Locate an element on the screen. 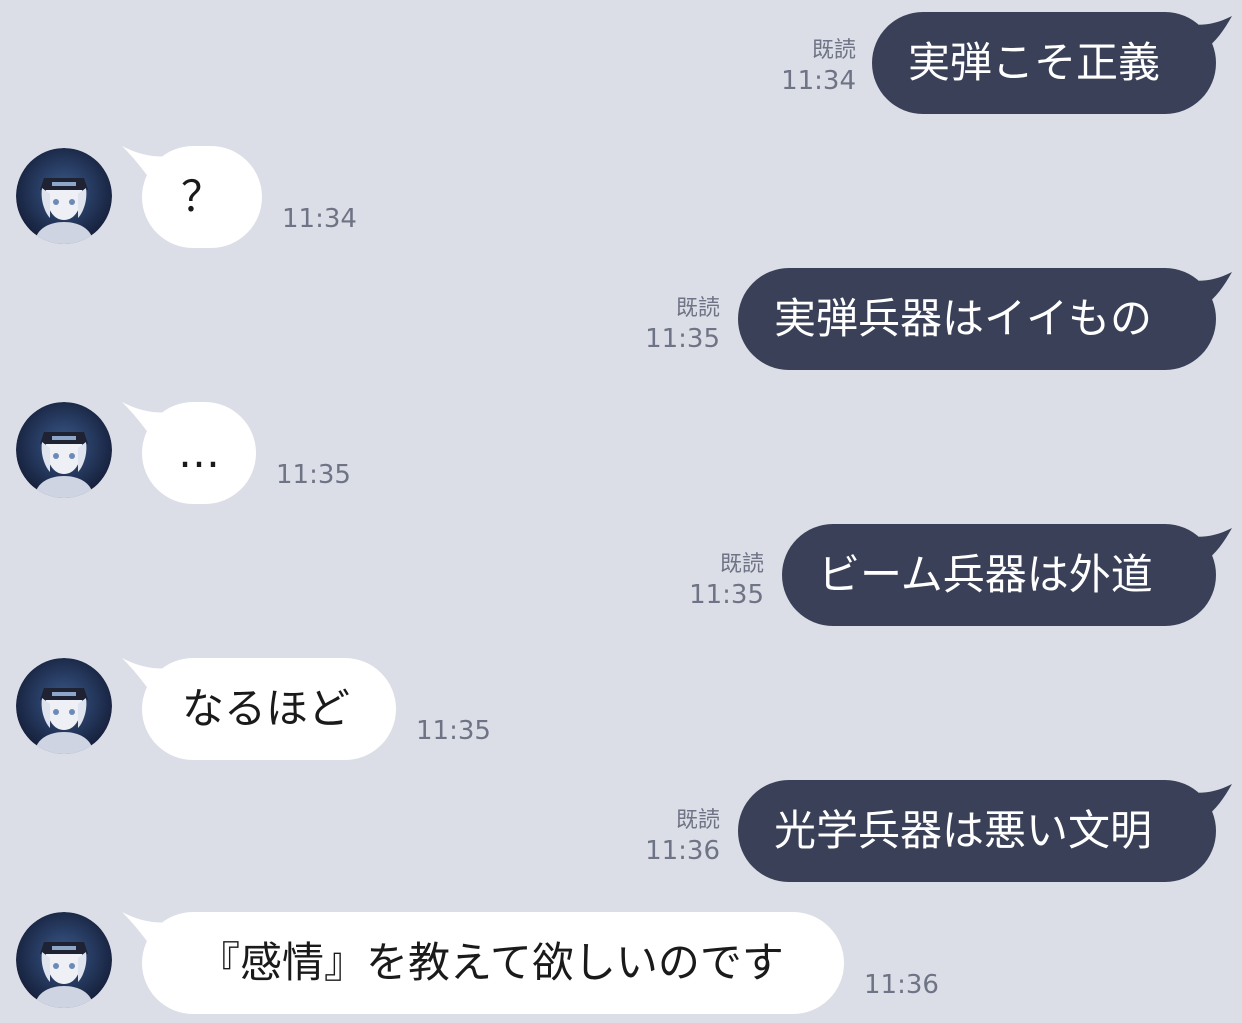 This screenshot has height=1023, width=1242. message-text: ？ is located at coordinates (201, 196).